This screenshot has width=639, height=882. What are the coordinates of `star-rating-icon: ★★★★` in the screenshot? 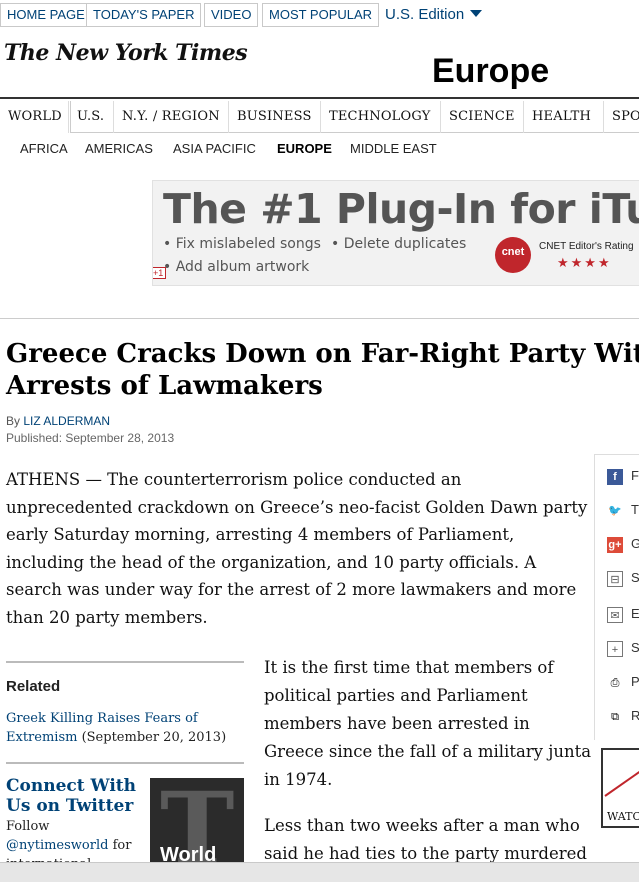 It's located at (584, 262).